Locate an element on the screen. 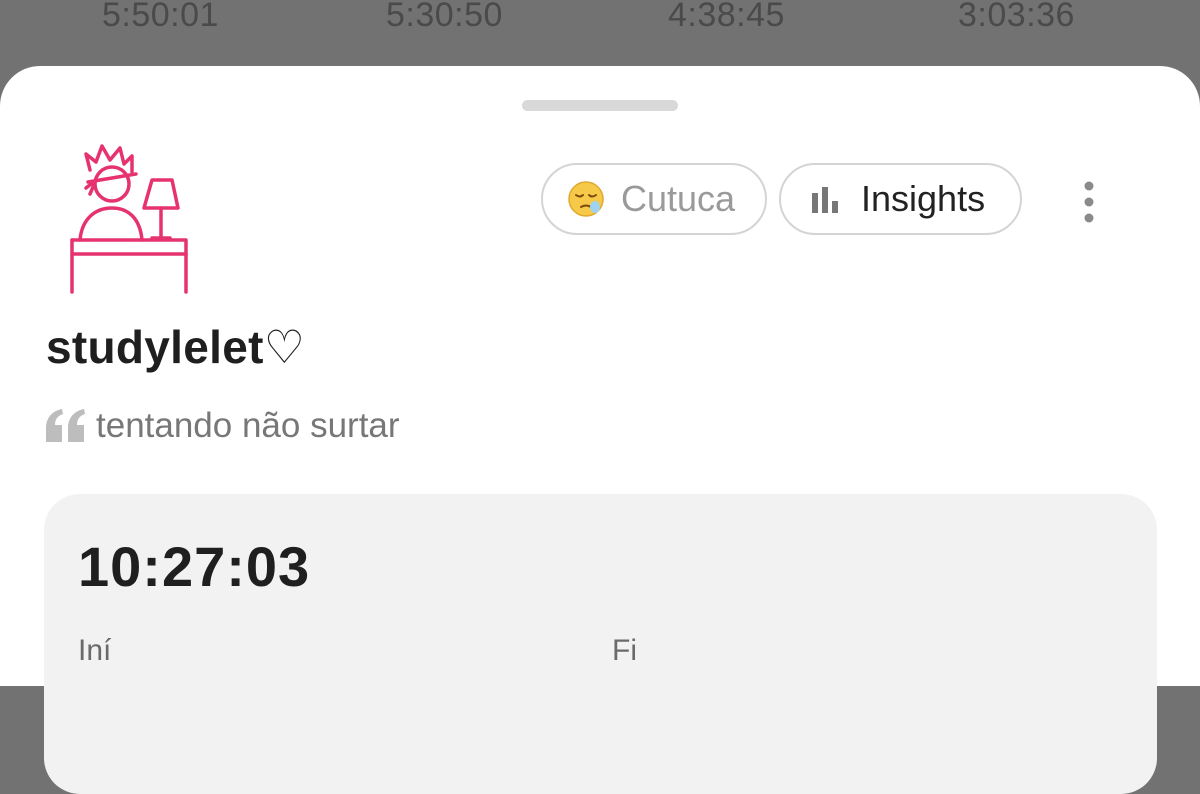 This screenshot has height=794, width=1200. insights-label: Insights is located at coordinates (923, 198).